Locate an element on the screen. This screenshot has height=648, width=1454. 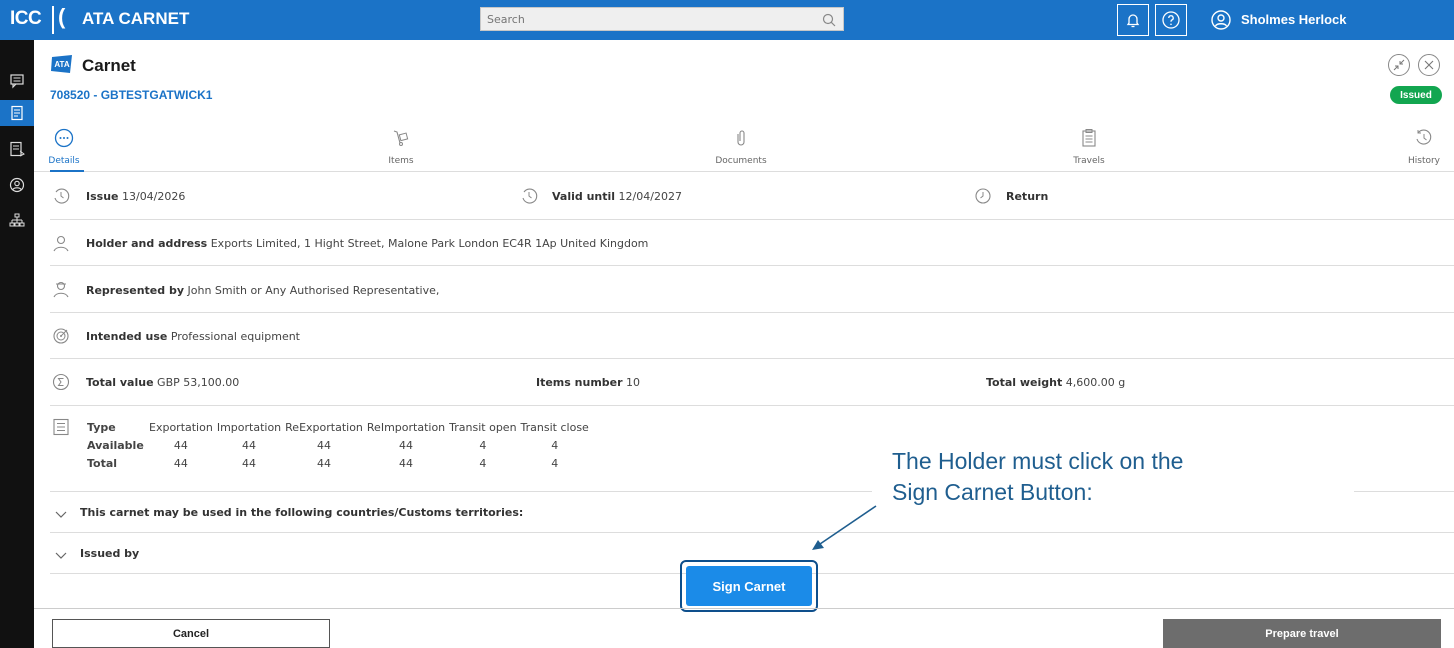
table-row: Available 44 44 44 44 4 4 is located at coordinates (340, 445).